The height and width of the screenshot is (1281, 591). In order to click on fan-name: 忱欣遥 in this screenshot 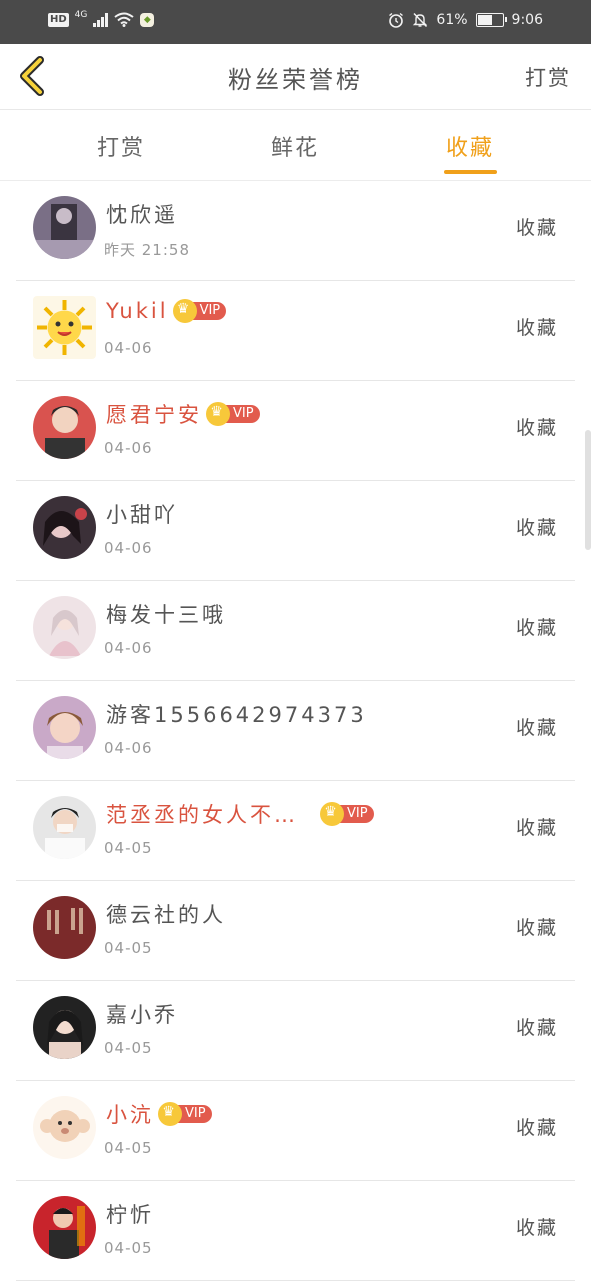, I will do `click(142, 215)`.